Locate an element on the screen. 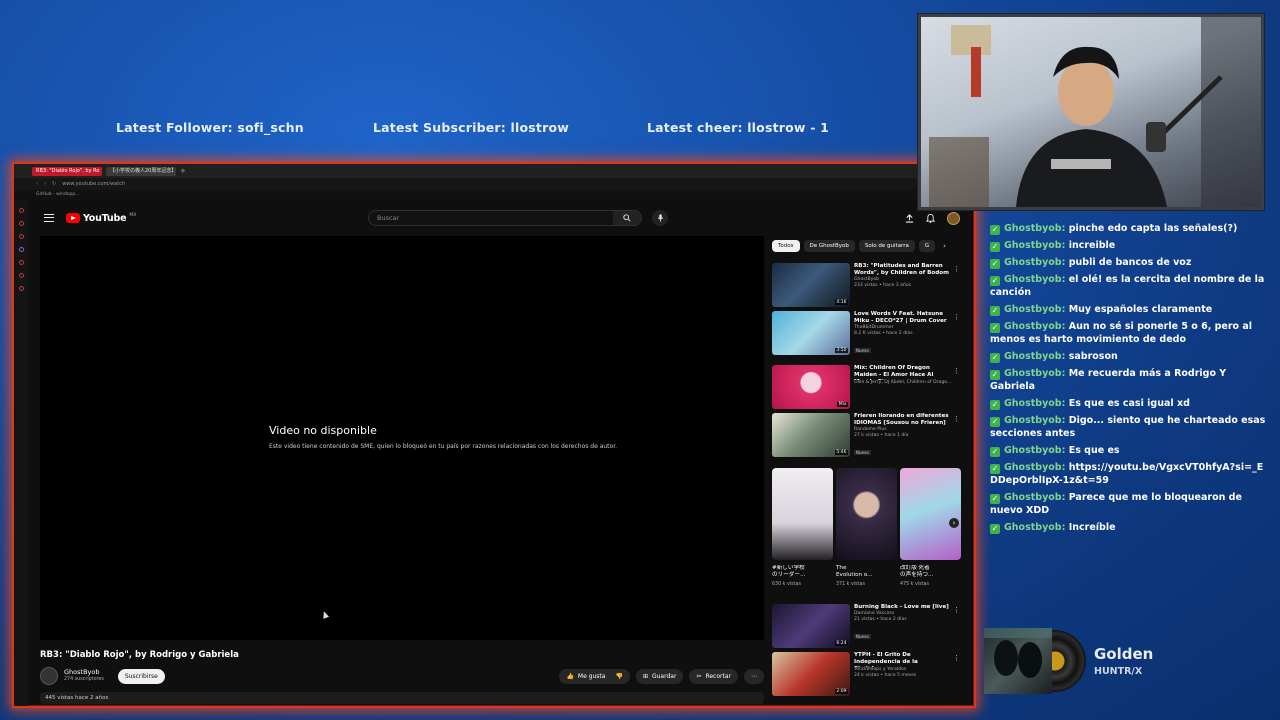 The image size is (1280, 720). video-thumbnail: 3:50 is located at coordinates (811, 333).